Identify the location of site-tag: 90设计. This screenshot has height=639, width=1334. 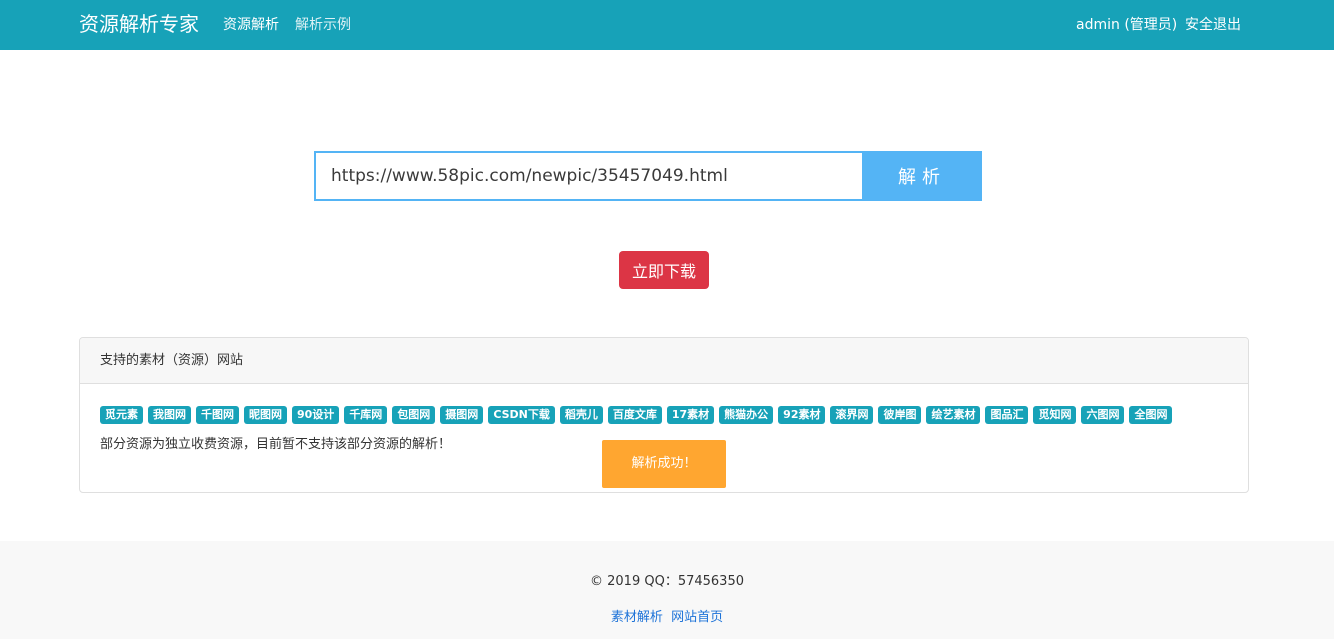
(316, 415).